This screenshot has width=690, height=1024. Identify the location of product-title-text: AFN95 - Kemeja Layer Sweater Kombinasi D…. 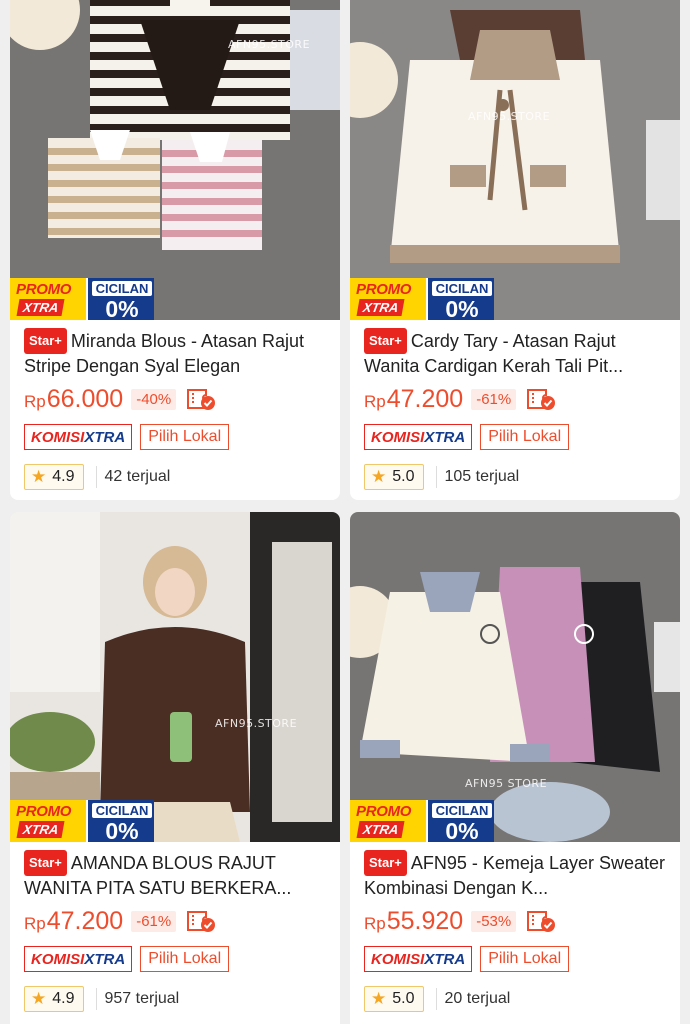
(514, 875).